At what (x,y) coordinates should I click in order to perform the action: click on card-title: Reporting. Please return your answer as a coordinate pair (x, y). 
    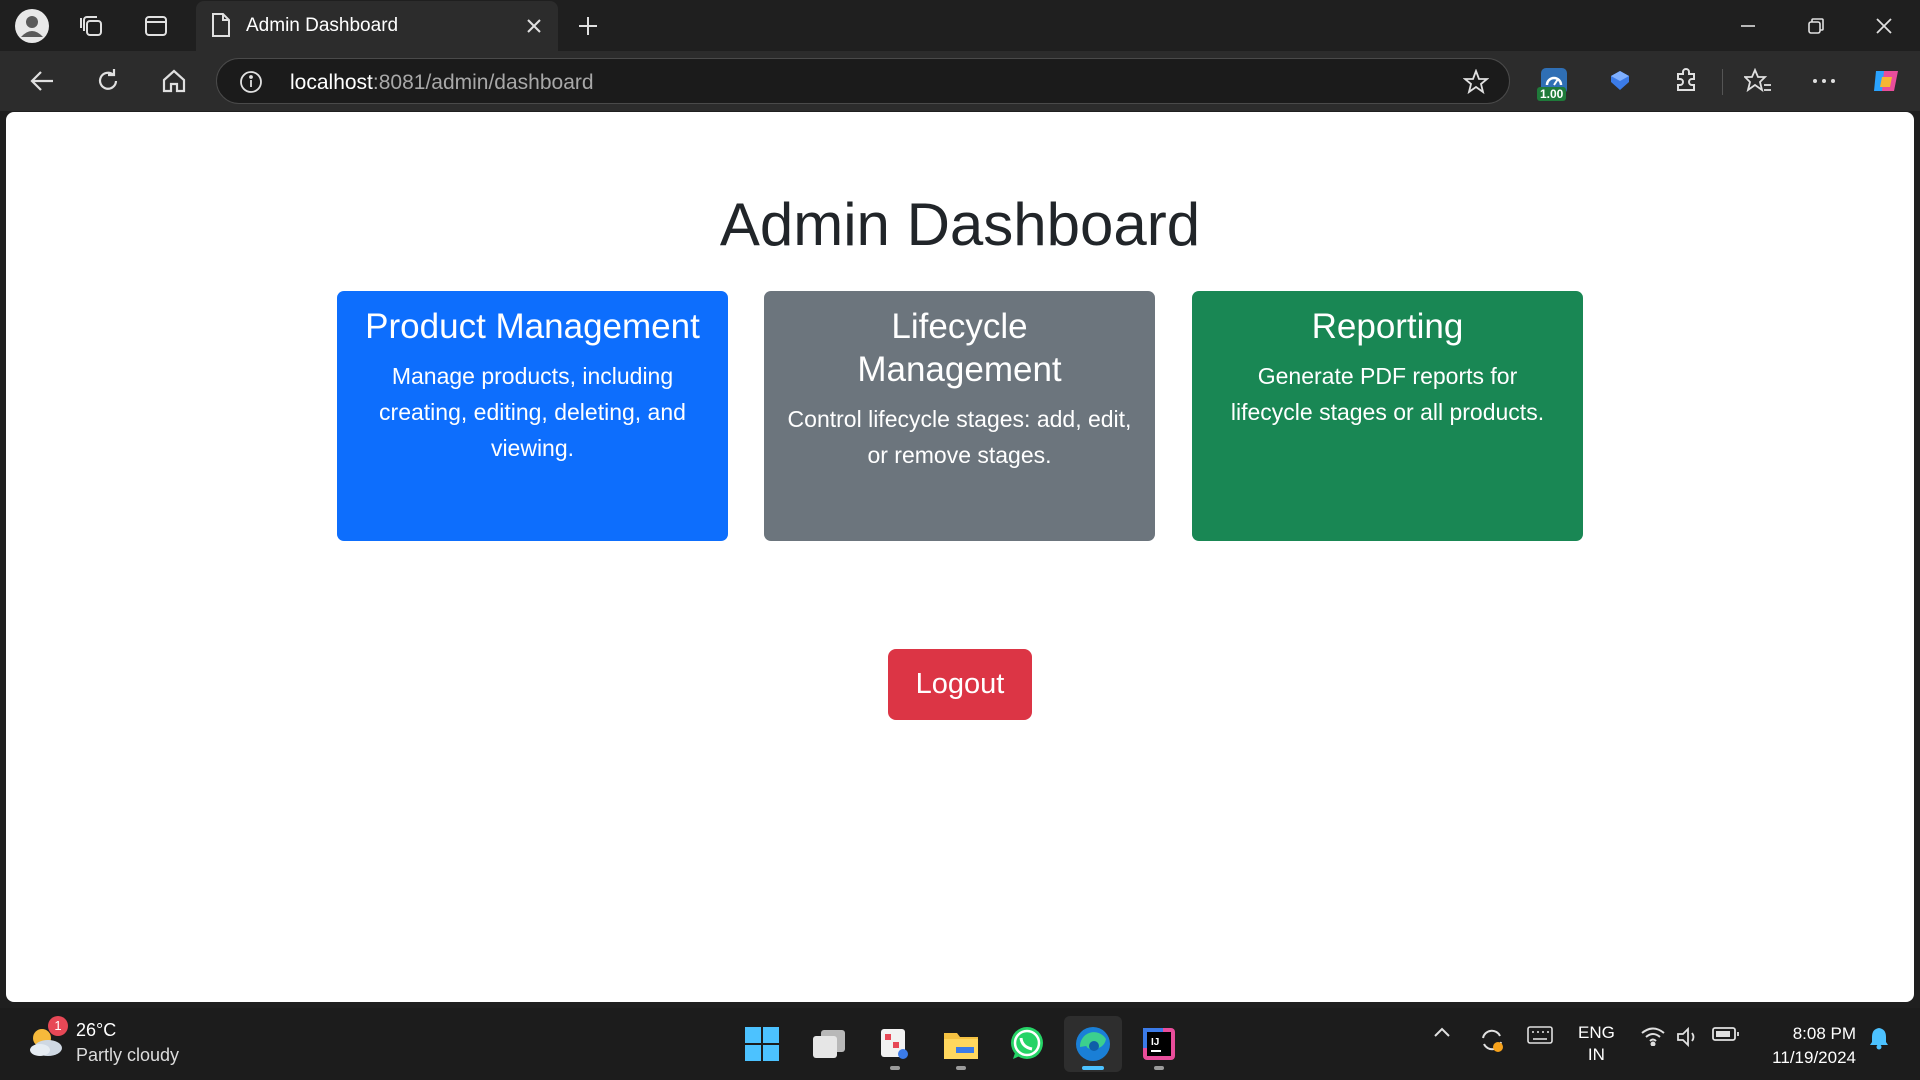
    Looking at the image, I should click on (1387, 326).